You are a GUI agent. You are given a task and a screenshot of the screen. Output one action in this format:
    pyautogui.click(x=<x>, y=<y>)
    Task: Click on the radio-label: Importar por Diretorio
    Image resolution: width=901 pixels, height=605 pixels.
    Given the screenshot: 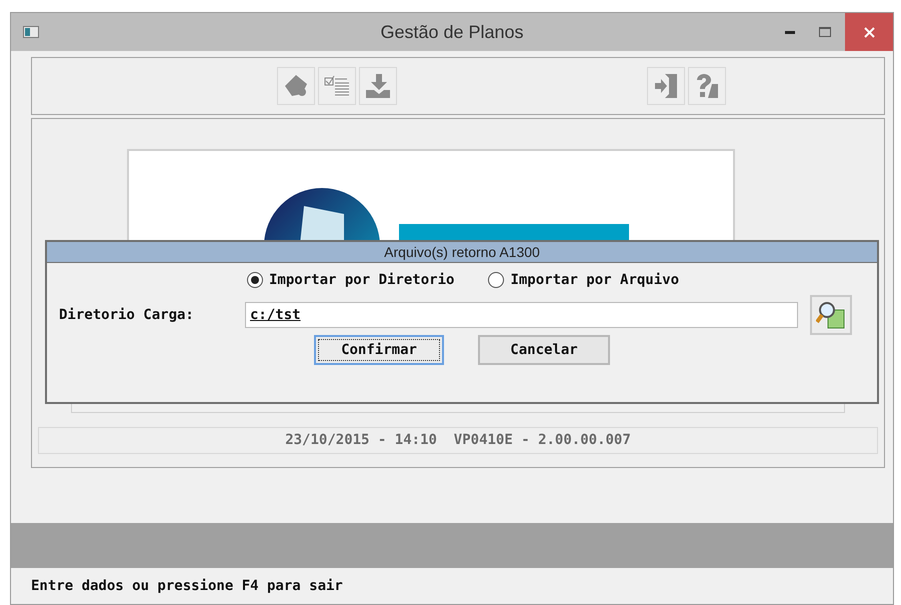 What is the action you would take?
    pyautogui.click(x=361, y=280)
    